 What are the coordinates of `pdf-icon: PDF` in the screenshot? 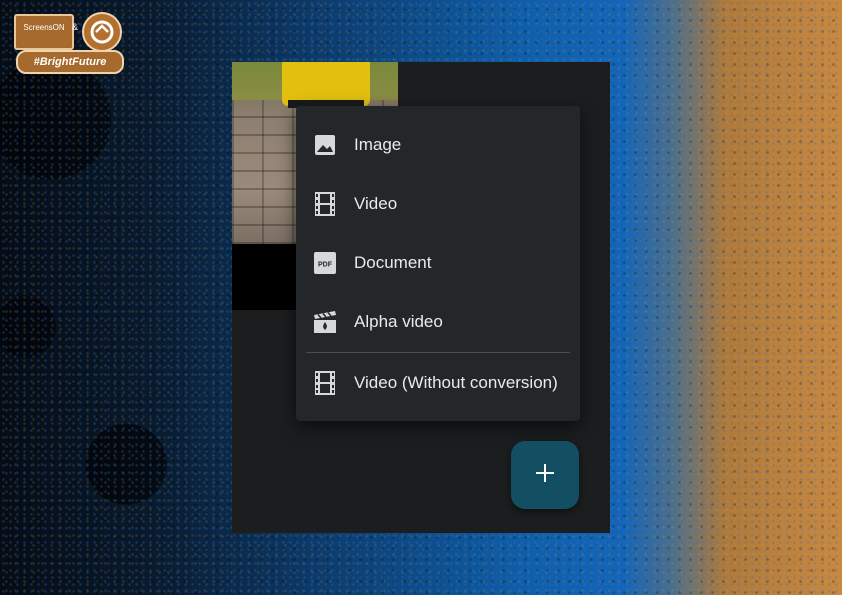 It's located at (325, 263).